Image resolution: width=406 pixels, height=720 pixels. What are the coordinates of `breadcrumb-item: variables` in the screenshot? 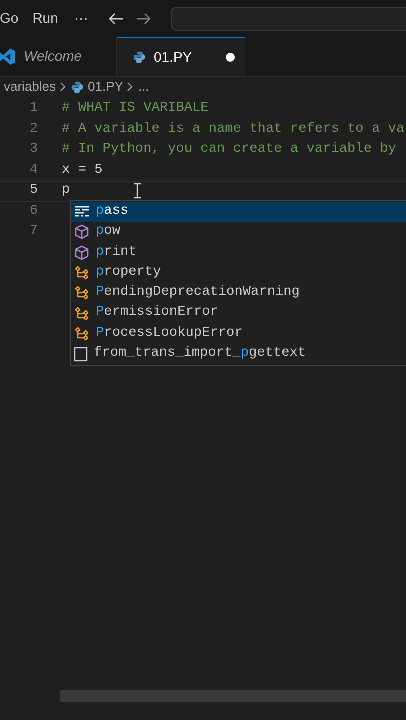 It's located at (30, 87).